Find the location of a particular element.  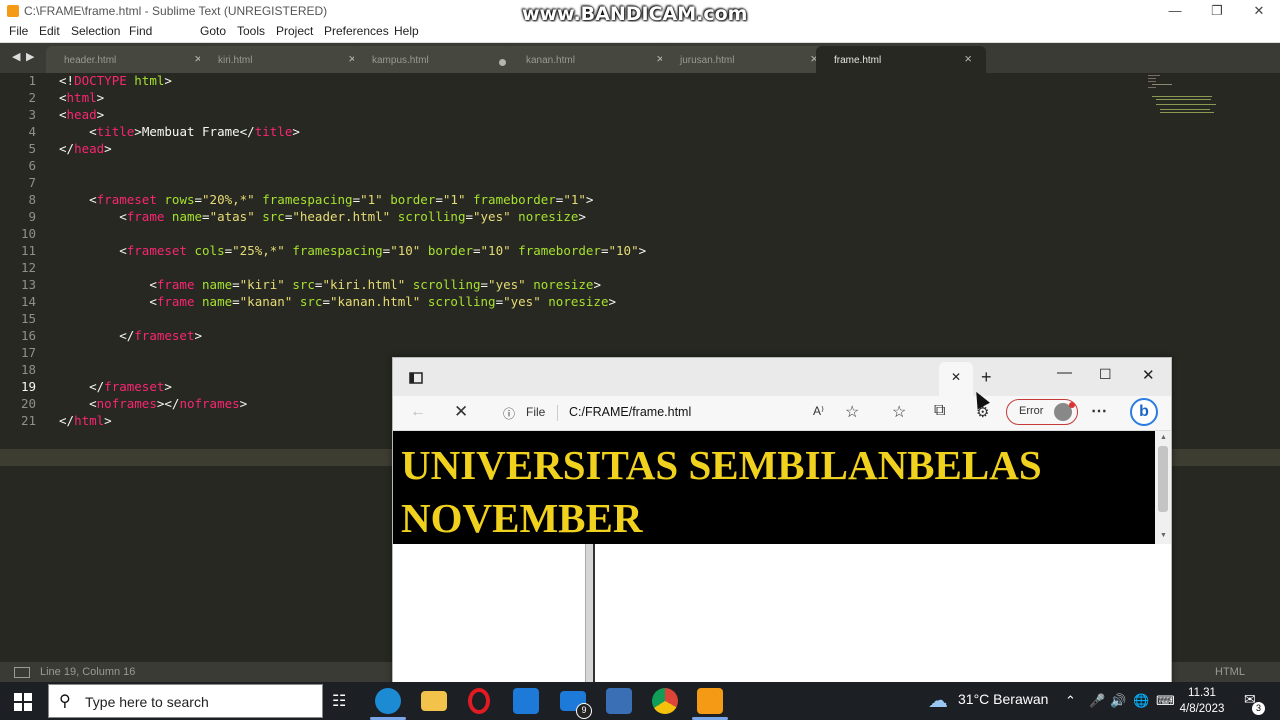

line-number: 20 is located at coordinates (28, 403).